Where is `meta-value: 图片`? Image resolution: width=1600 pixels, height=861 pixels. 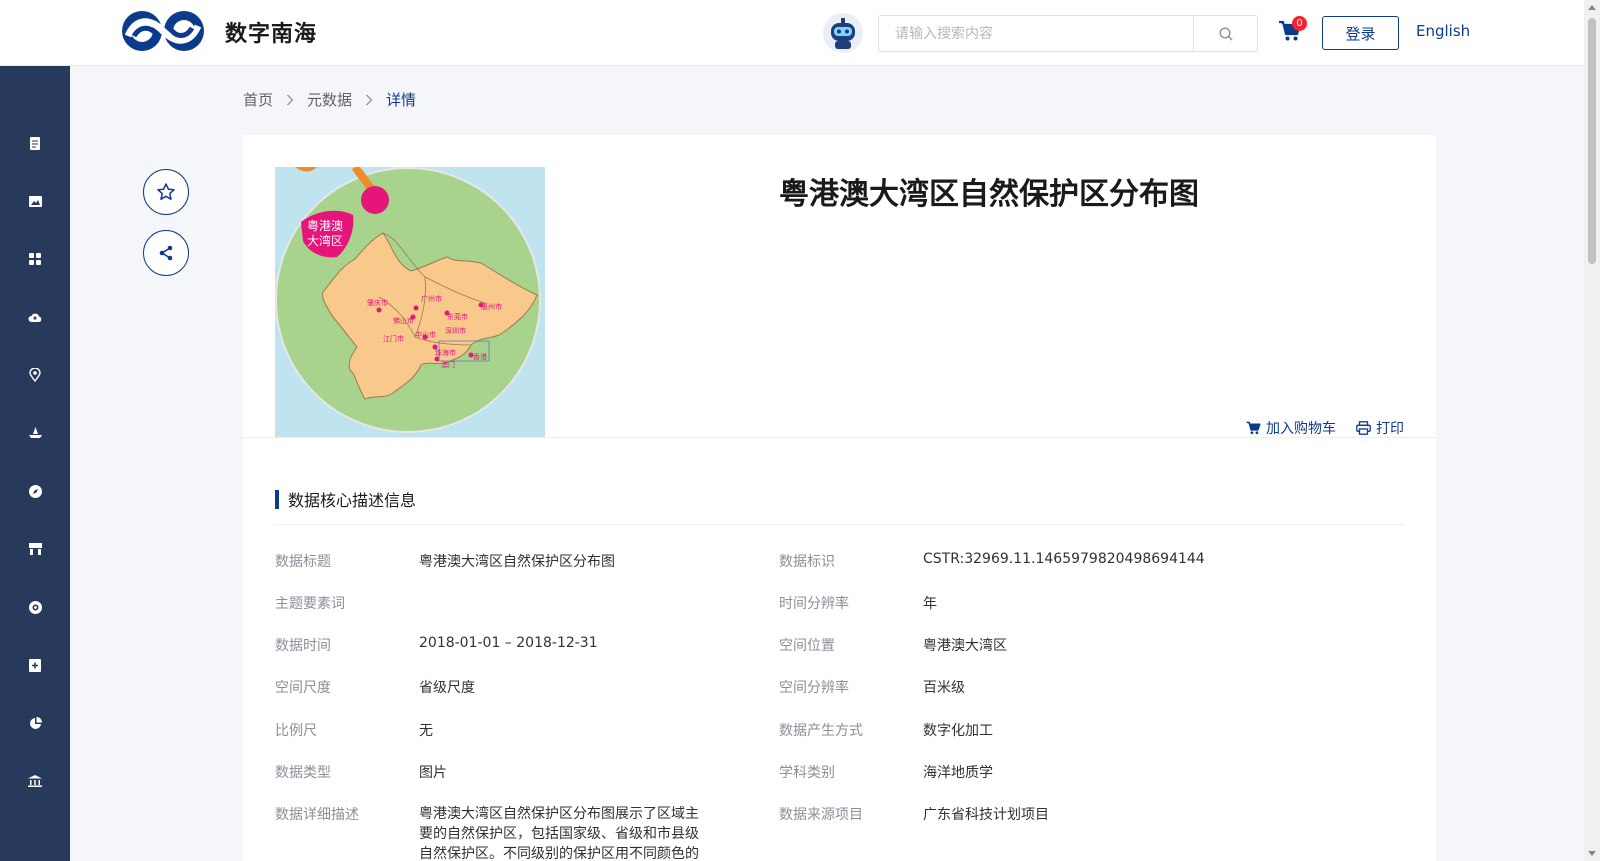
meta-value: 图片 is located at coordinates (433, 773).